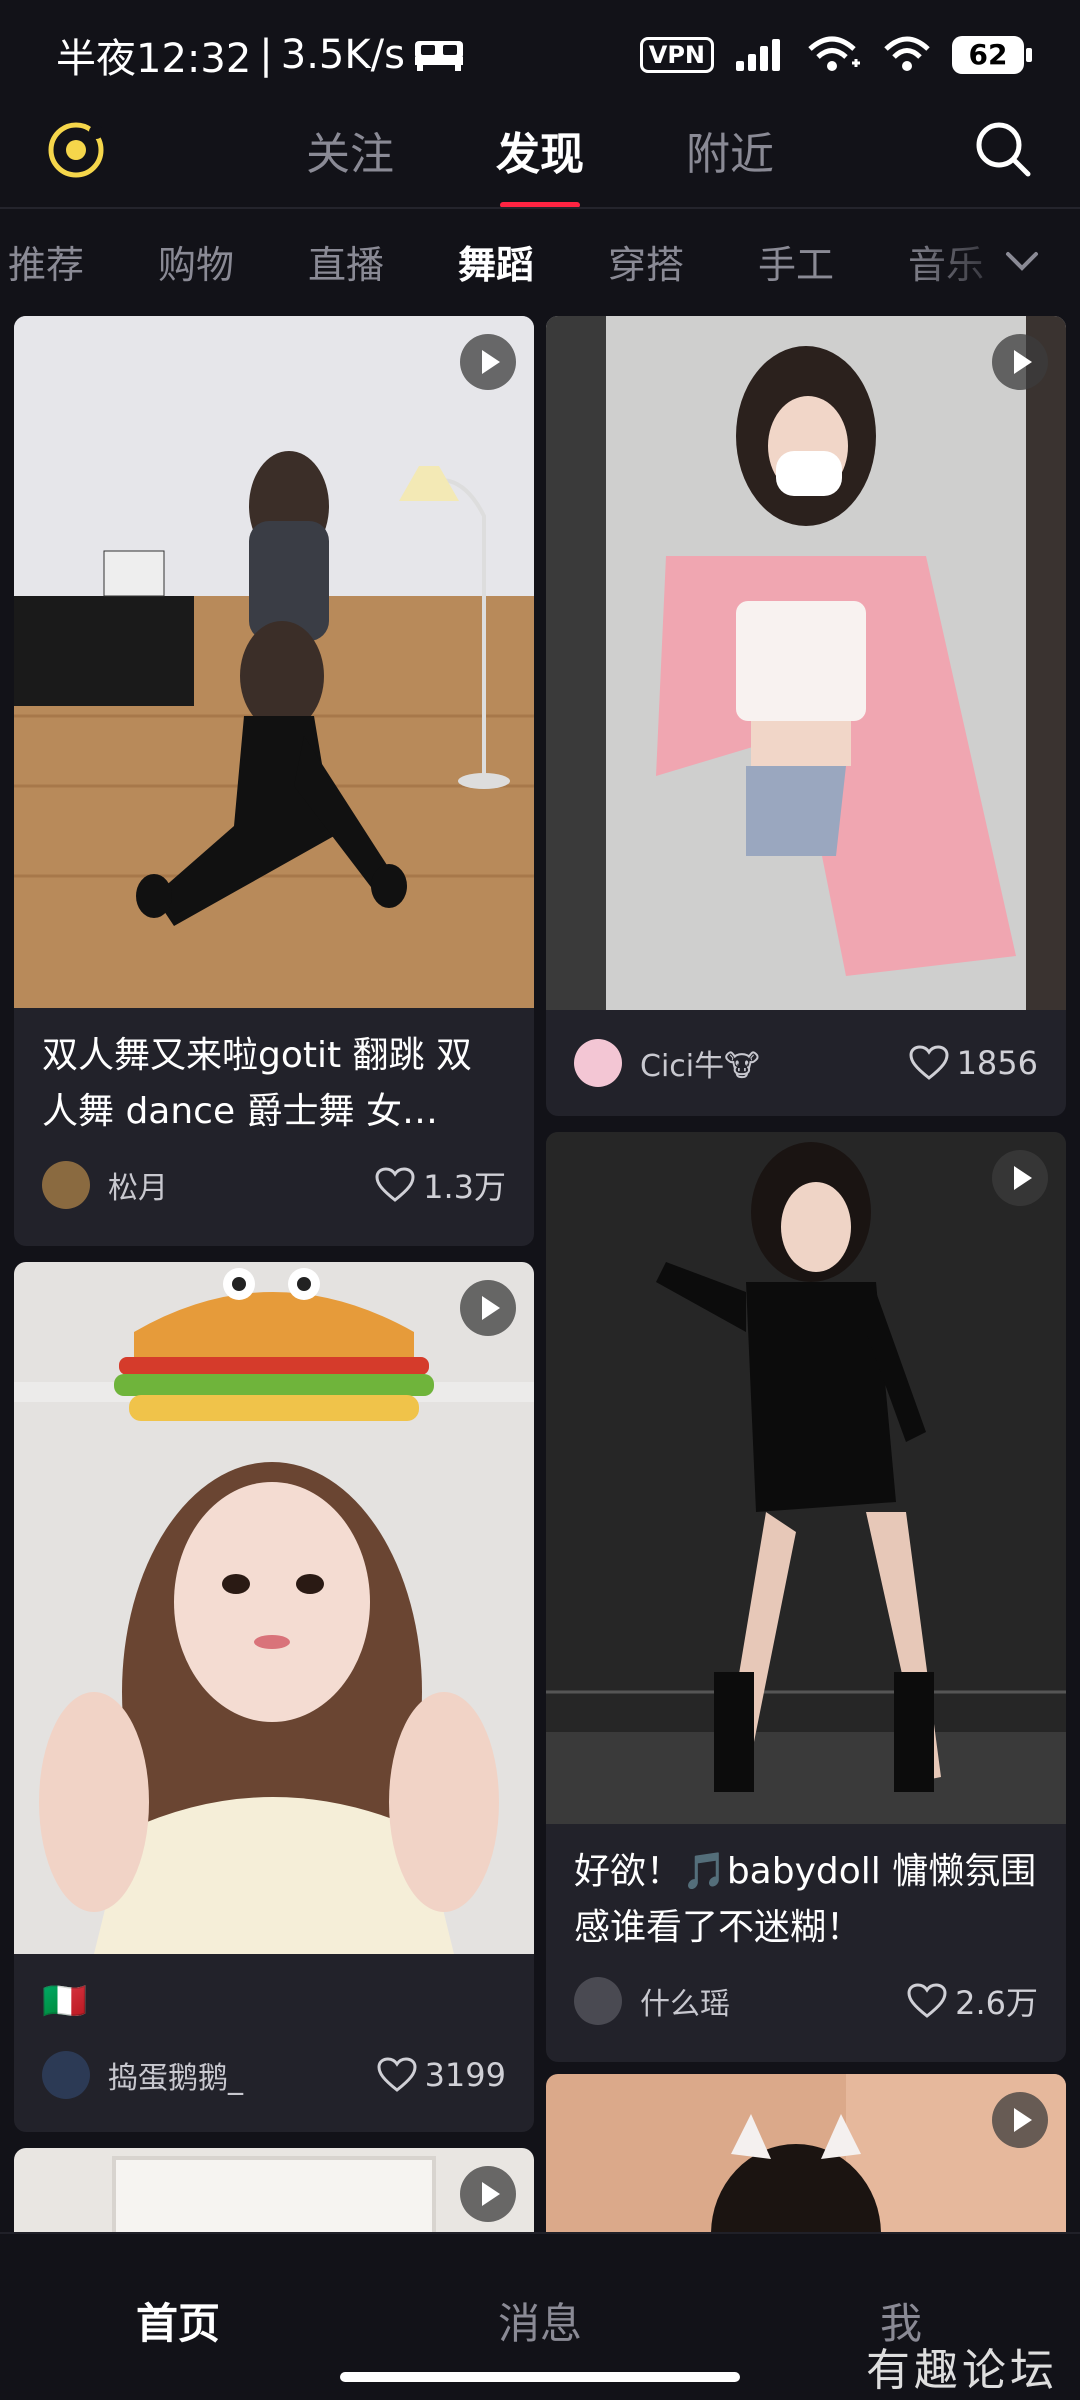  I want to click on card-title: 好欲！🎵babydoll 慵懒氛围感谁看了不迷糊！, so click(805, 1899).